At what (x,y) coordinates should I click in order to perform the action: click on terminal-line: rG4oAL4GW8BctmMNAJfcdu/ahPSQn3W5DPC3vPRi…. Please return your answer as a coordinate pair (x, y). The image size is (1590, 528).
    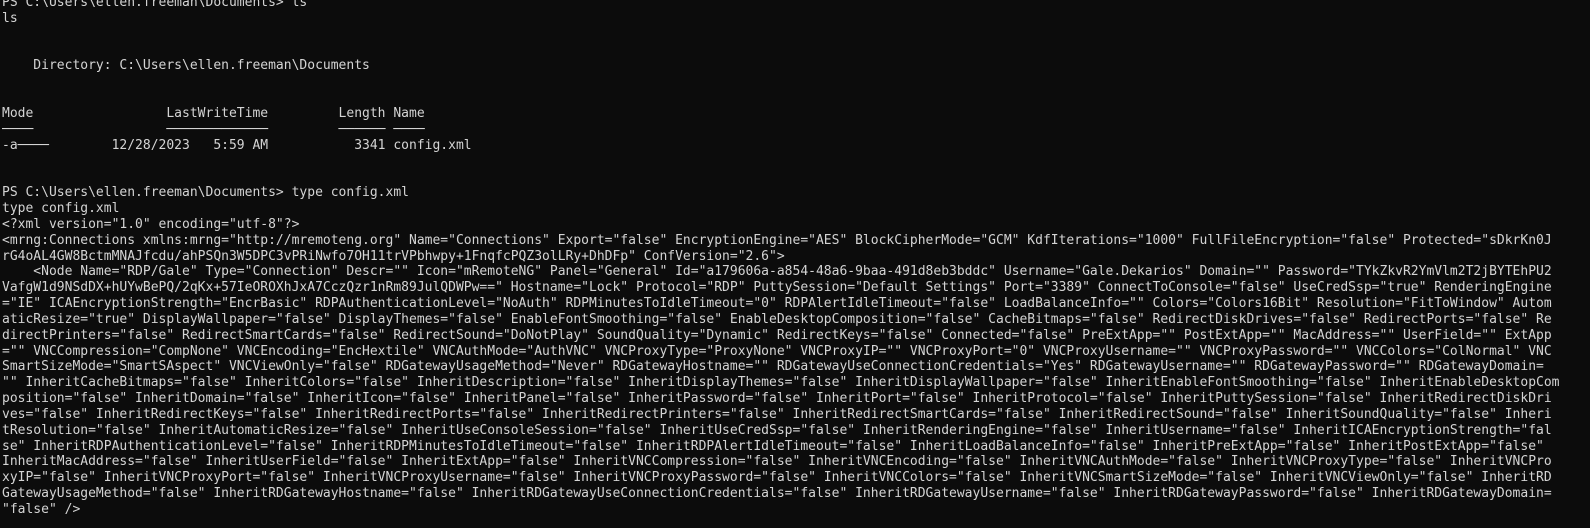
    Looking at the image, I should click on (393, 256).